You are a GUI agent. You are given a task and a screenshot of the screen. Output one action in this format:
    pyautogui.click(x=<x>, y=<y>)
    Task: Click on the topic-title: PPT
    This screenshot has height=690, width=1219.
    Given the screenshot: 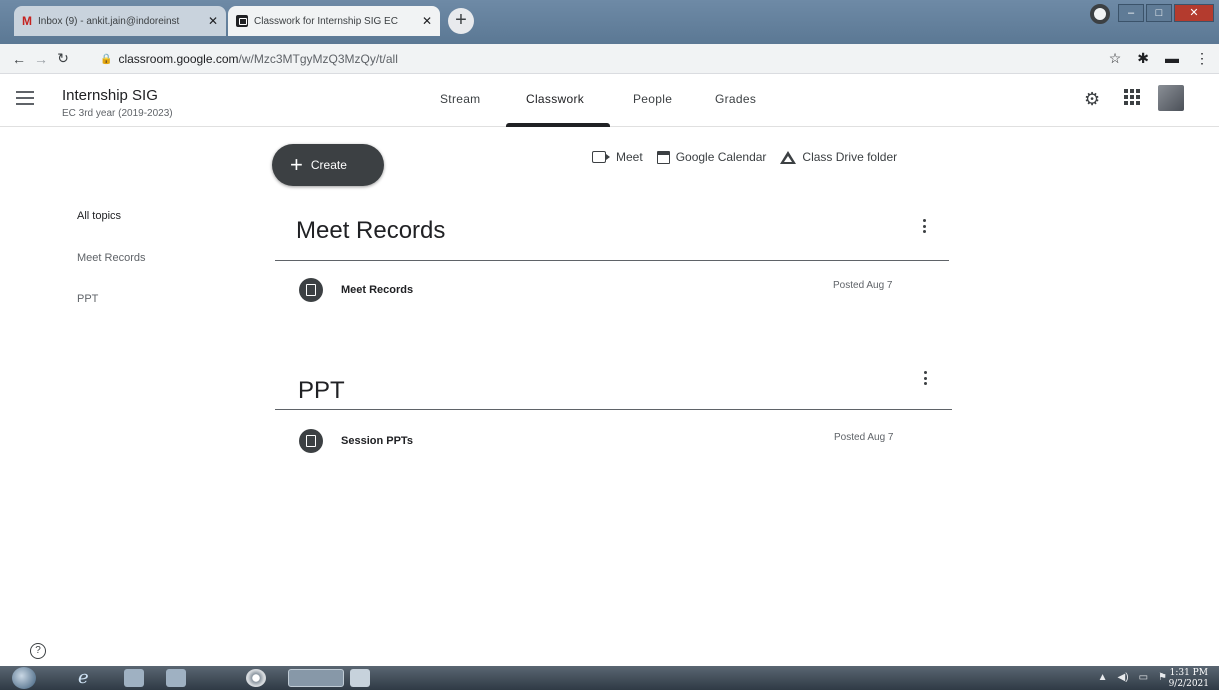 What is the action you would take?
    pyautogui.click(x=321, y=390)
    